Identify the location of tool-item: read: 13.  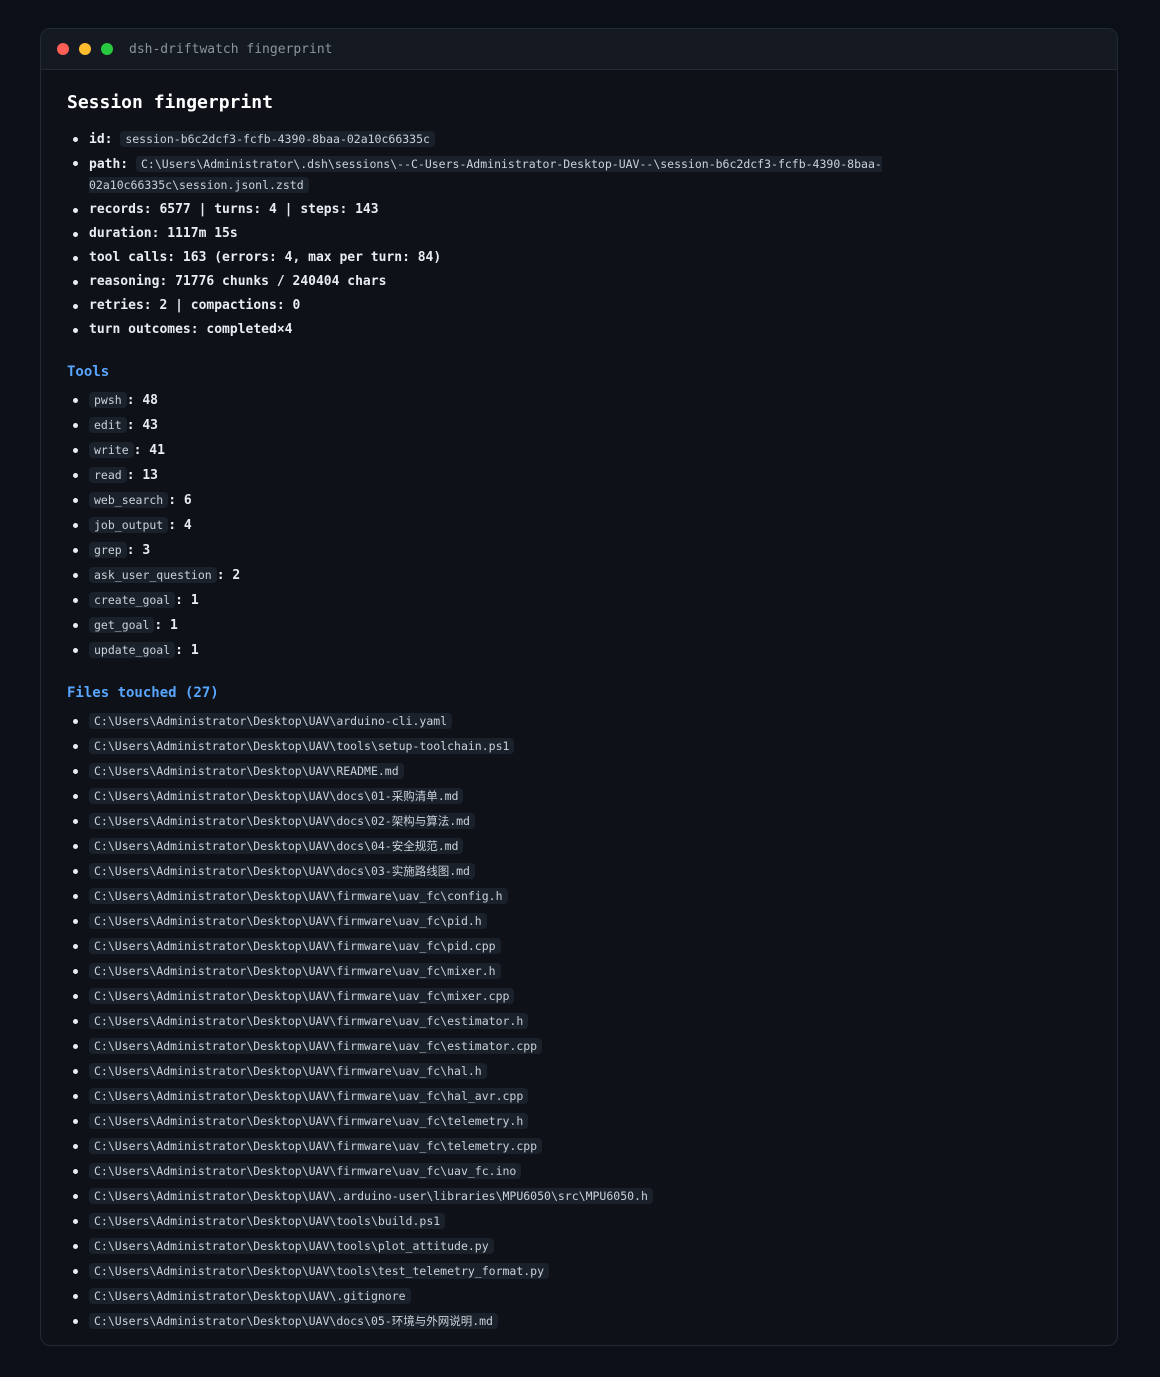
(579, 475).